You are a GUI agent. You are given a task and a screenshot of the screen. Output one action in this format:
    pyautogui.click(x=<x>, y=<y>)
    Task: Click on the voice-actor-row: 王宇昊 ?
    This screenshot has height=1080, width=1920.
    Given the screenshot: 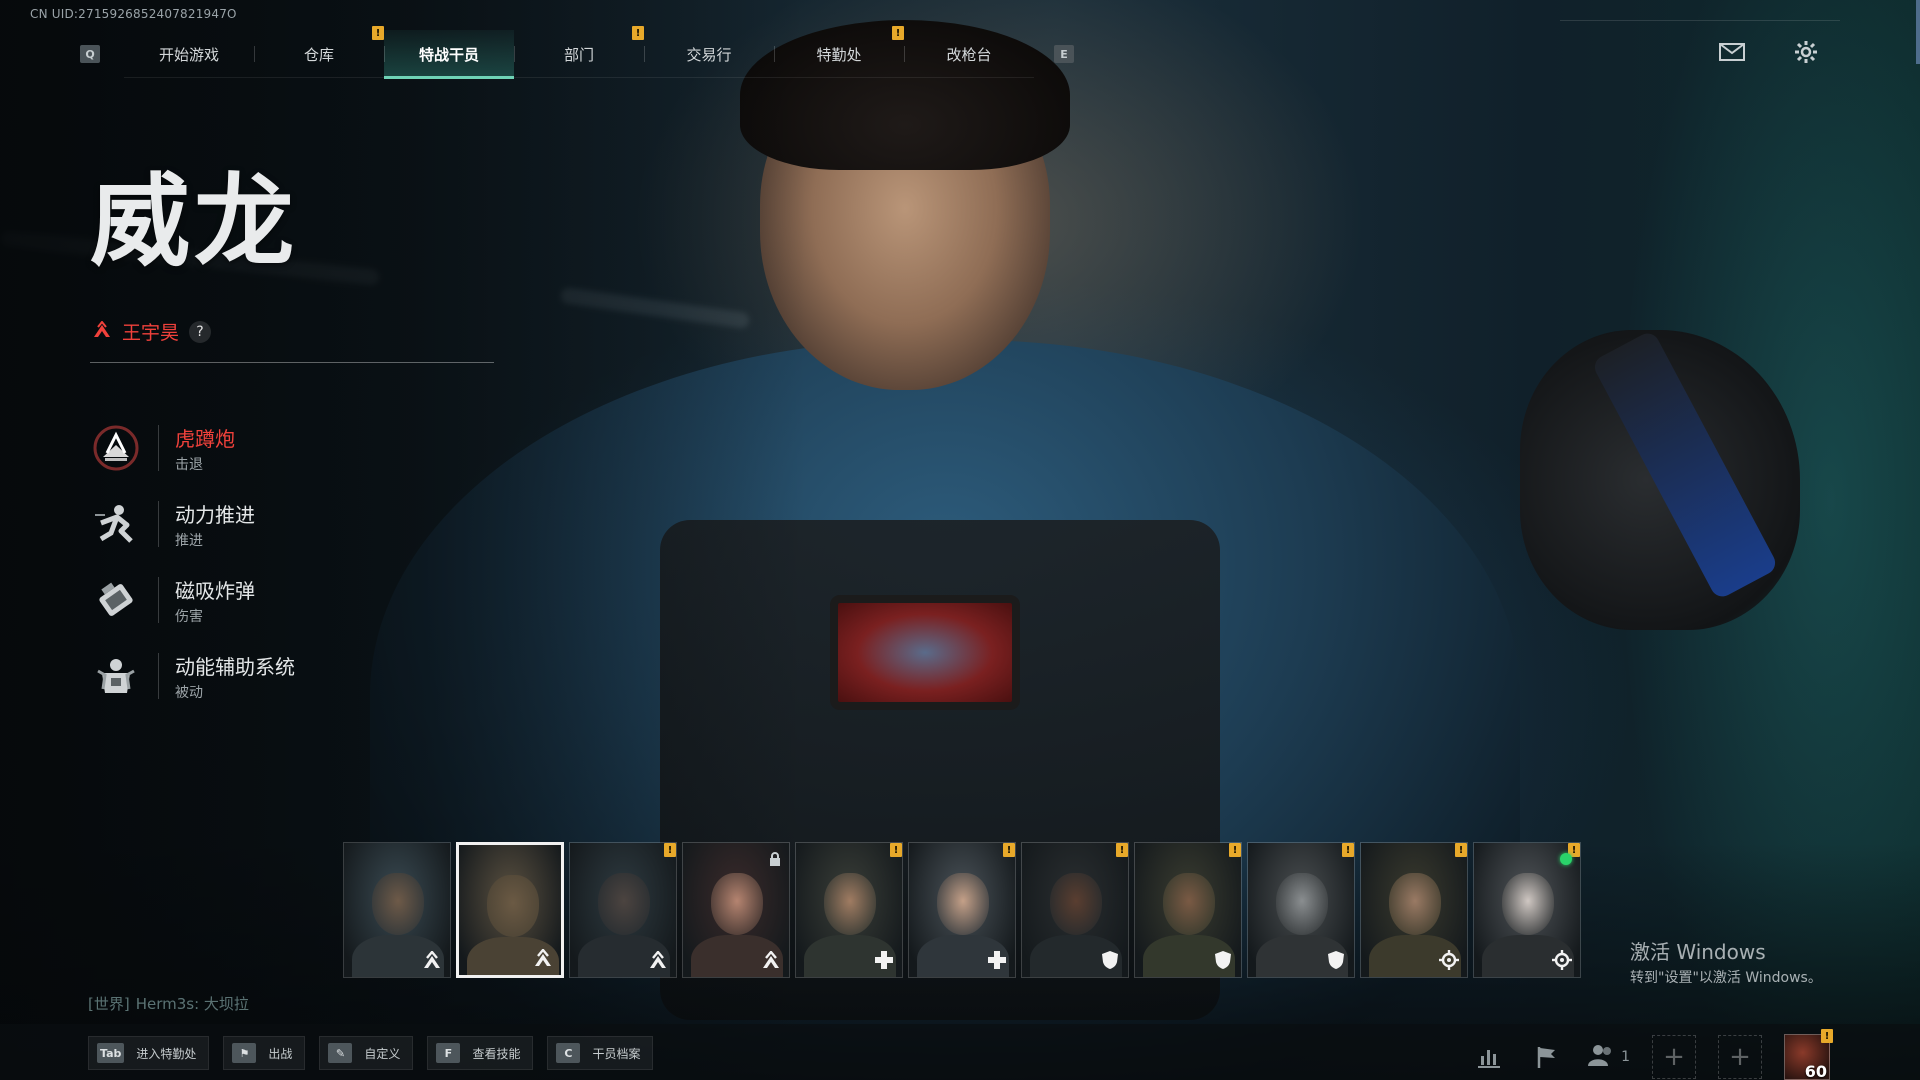 What is the action you would take?
    pyautogui.click(x=152, y=331)
    